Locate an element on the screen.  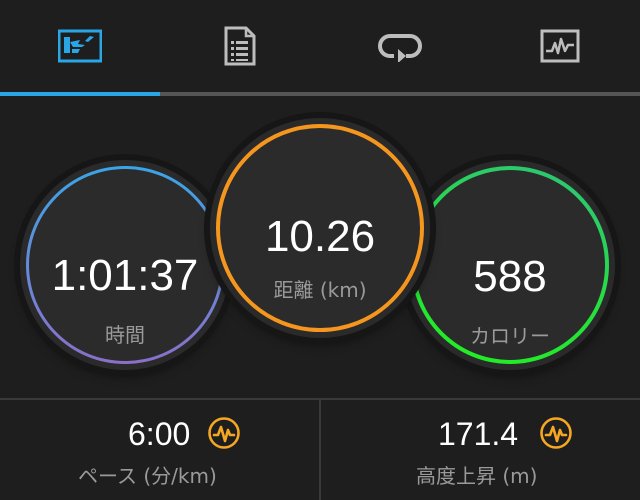
time-label: 時間 is located at coordinates (125, 335).